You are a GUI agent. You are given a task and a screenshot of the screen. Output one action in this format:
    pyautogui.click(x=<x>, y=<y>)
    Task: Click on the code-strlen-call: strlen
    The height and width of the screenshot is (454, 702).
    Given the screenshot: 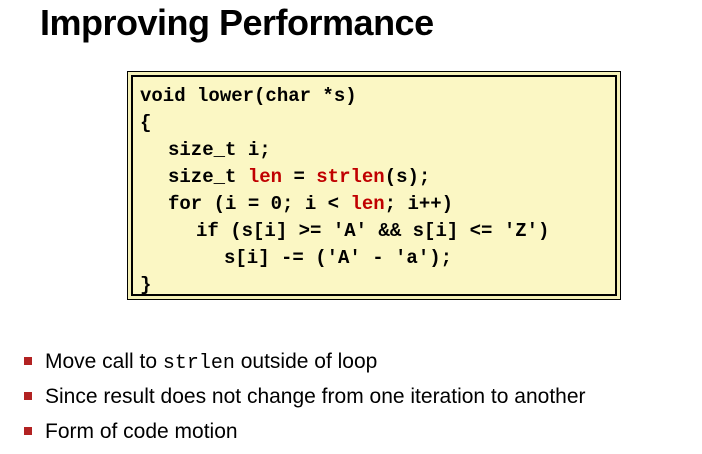 What is the action you would take?
    pyautogui.click(x=350, y=177)
    